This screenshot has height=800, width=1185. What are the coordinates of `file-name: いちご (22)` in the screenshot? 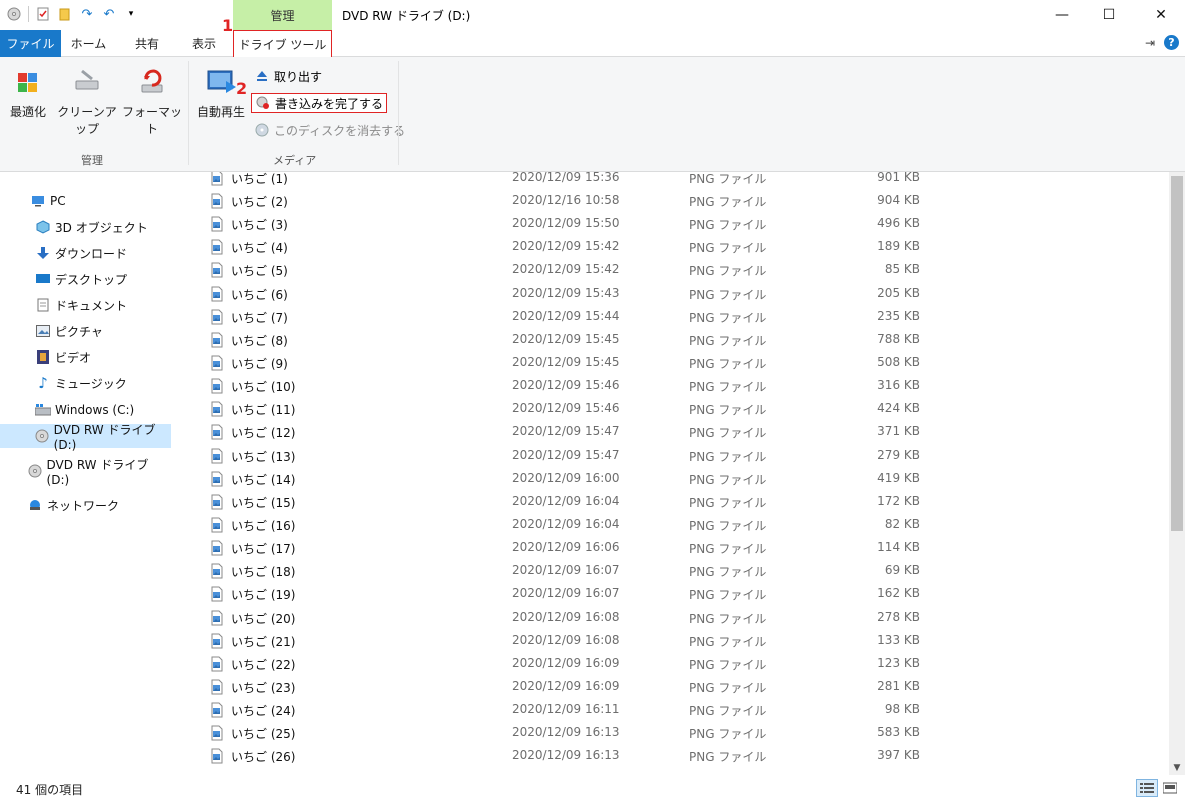 It's located at (263, 665).